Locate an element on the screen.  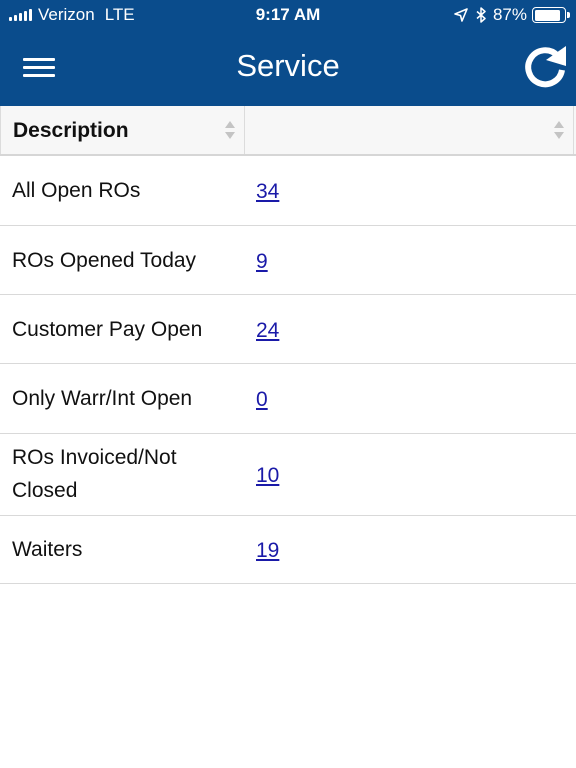
table-row: All Open ROs 34 is located at coordinates (288, 191).